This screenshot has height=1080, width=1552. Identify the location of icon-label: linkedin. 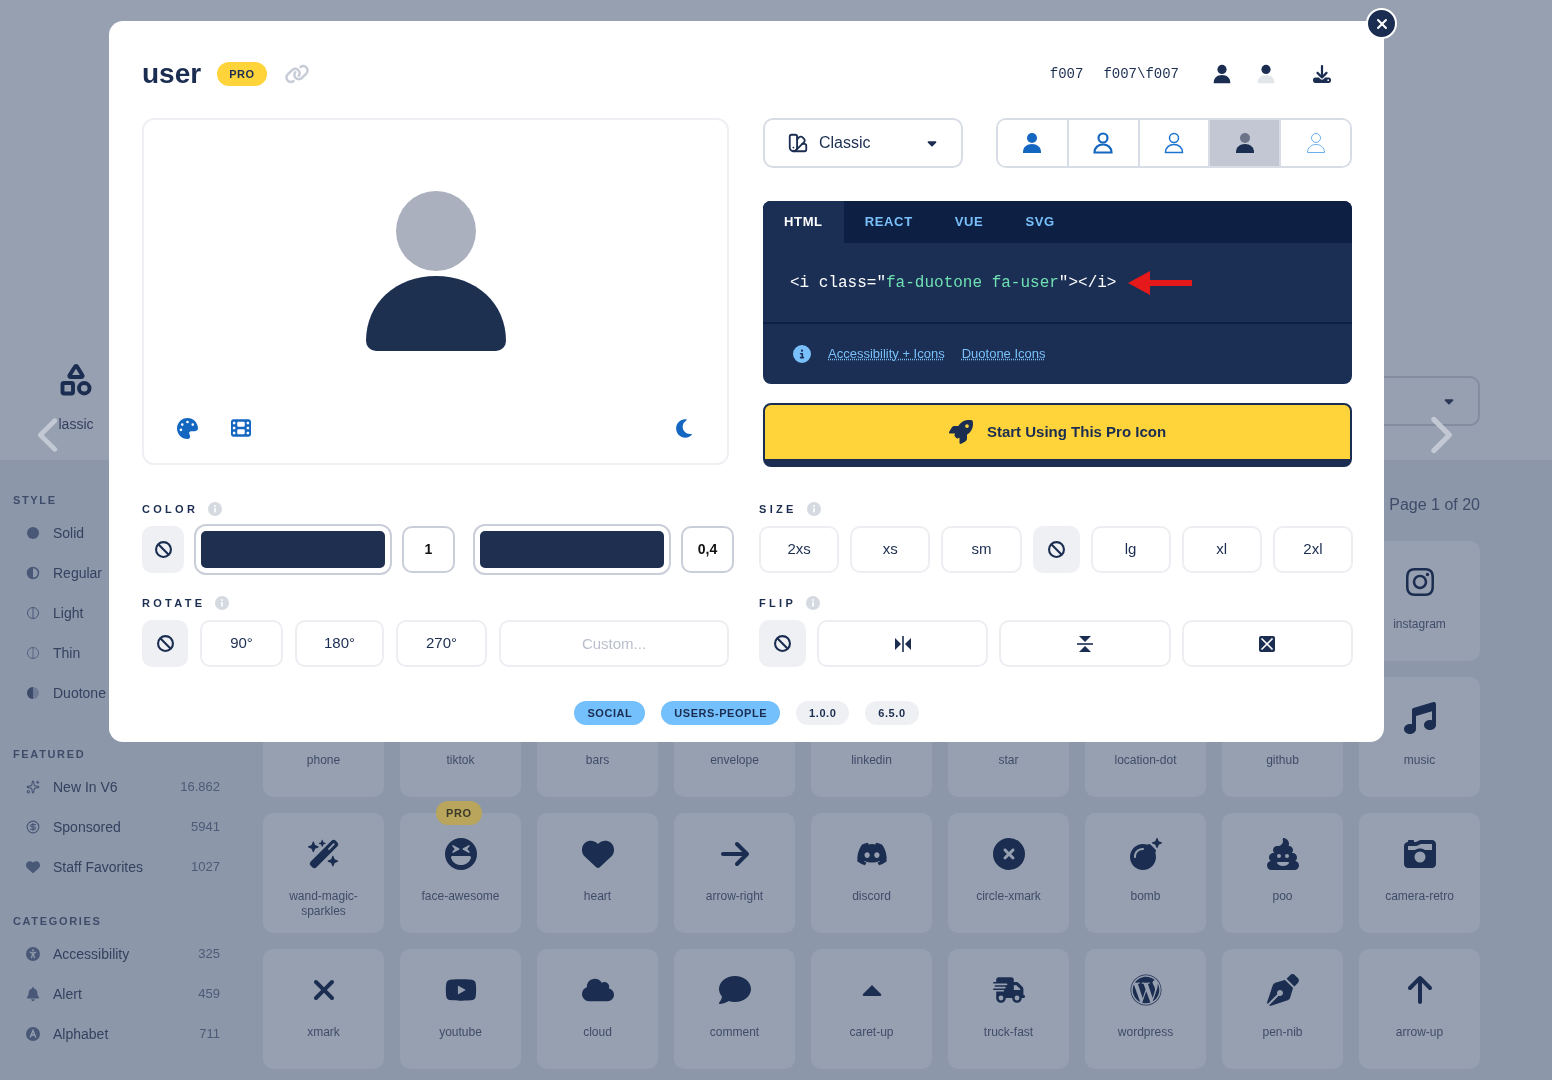
(871, 760).